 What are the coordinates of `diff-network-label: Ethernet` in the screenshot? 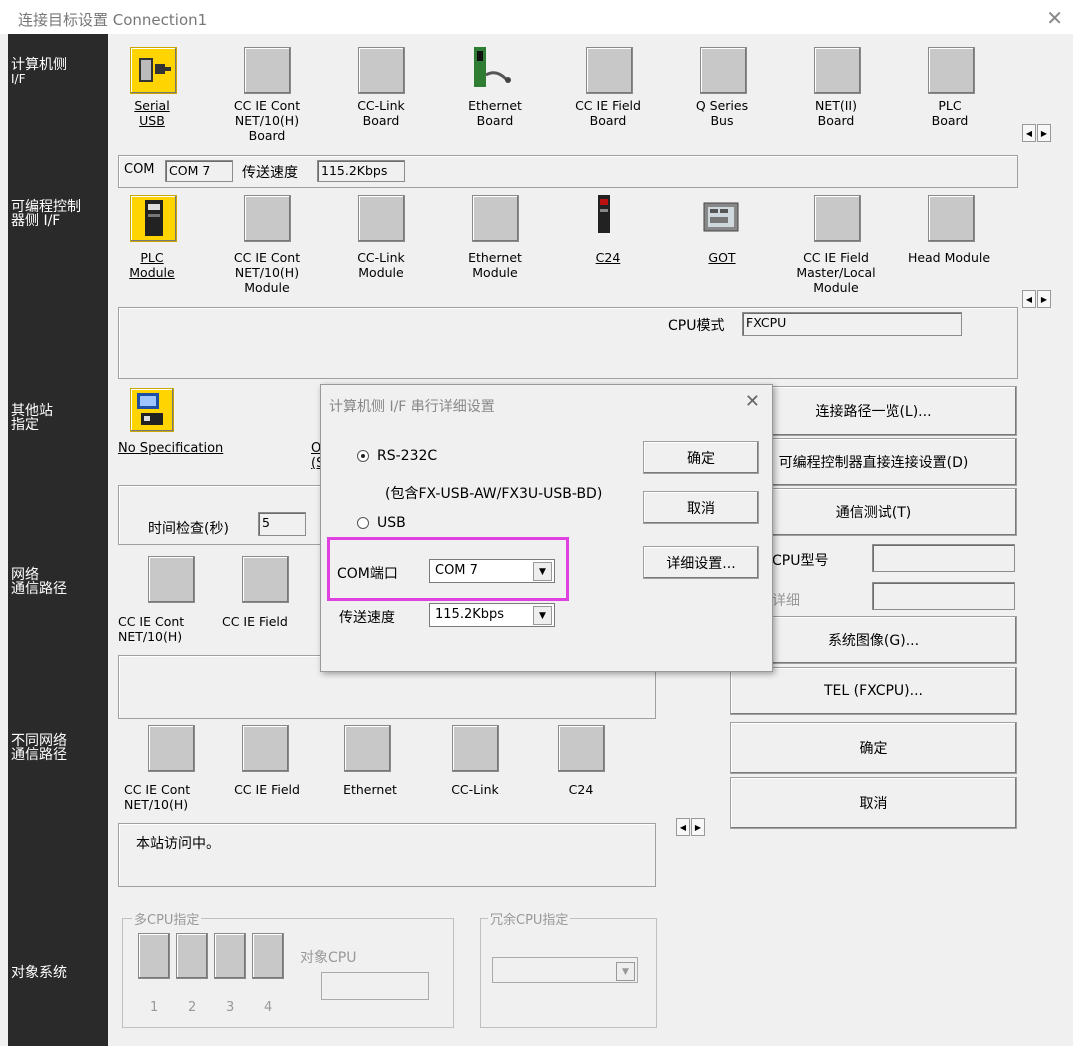 It's located at (370, 789).